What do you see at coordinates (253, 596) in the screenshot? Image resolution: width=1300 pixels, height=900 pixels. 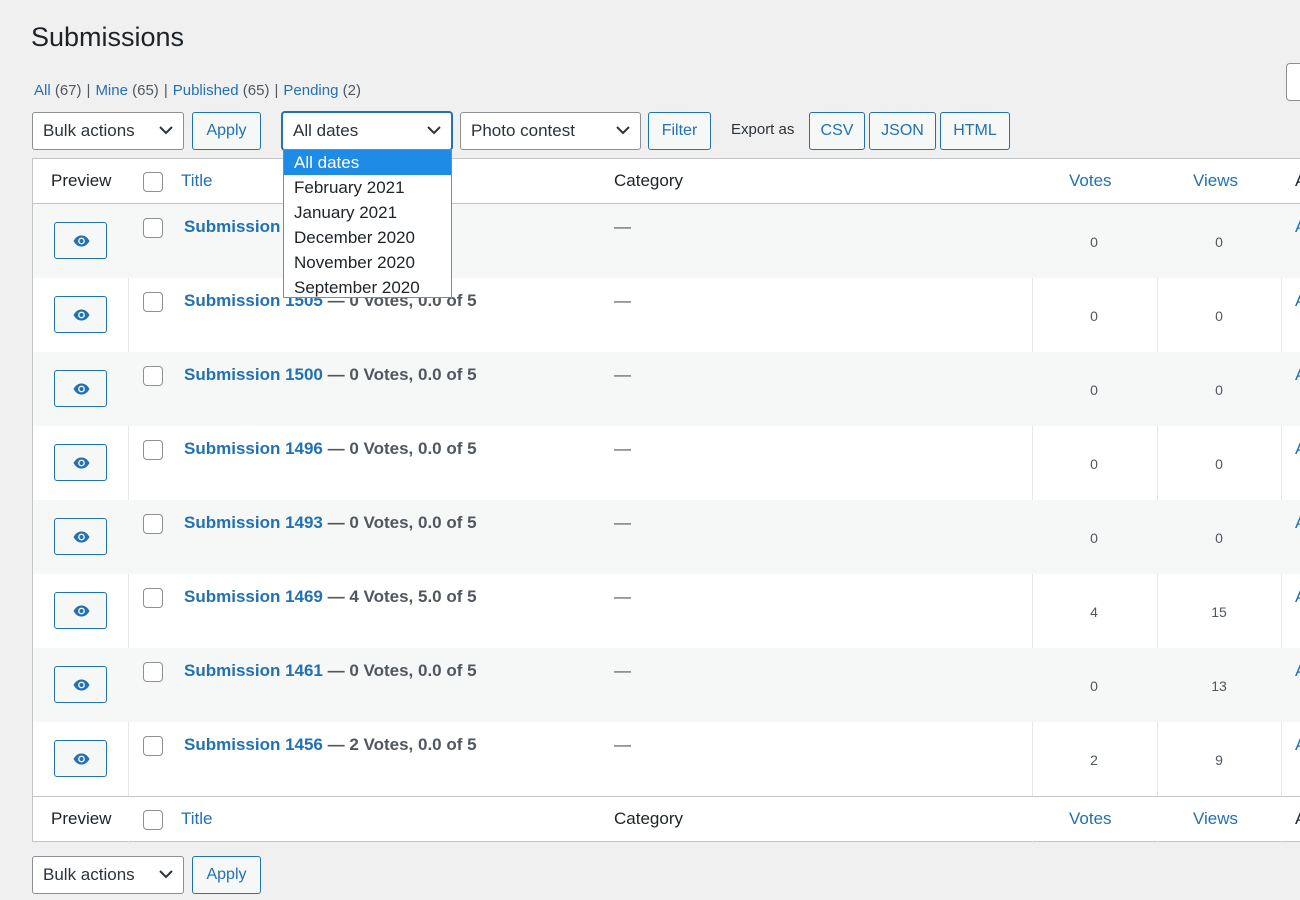 I see `submission-title-link: Submission 1469` at bounding box center [253, 596].